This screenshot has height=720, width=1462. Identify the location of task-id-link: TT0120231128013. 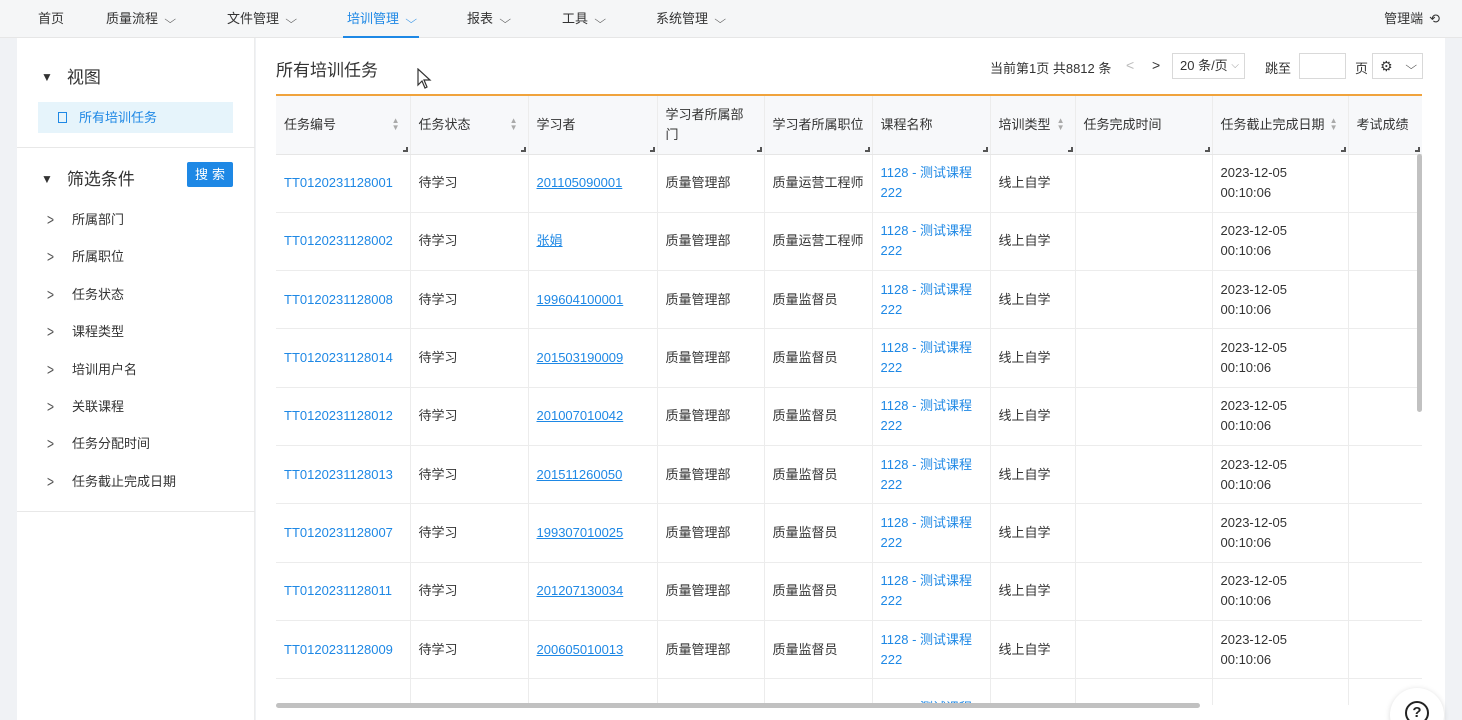
(343, 475).